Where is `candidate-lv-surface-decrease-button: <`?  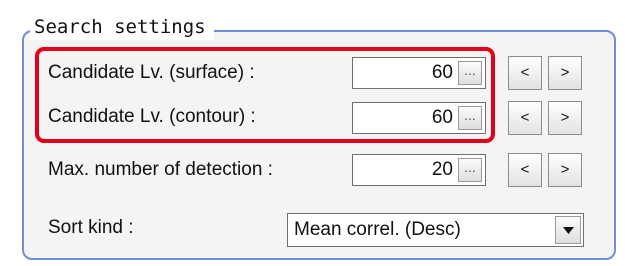 candidate-lv-surface-decrease-button: < is located at coordinates (525, 73).